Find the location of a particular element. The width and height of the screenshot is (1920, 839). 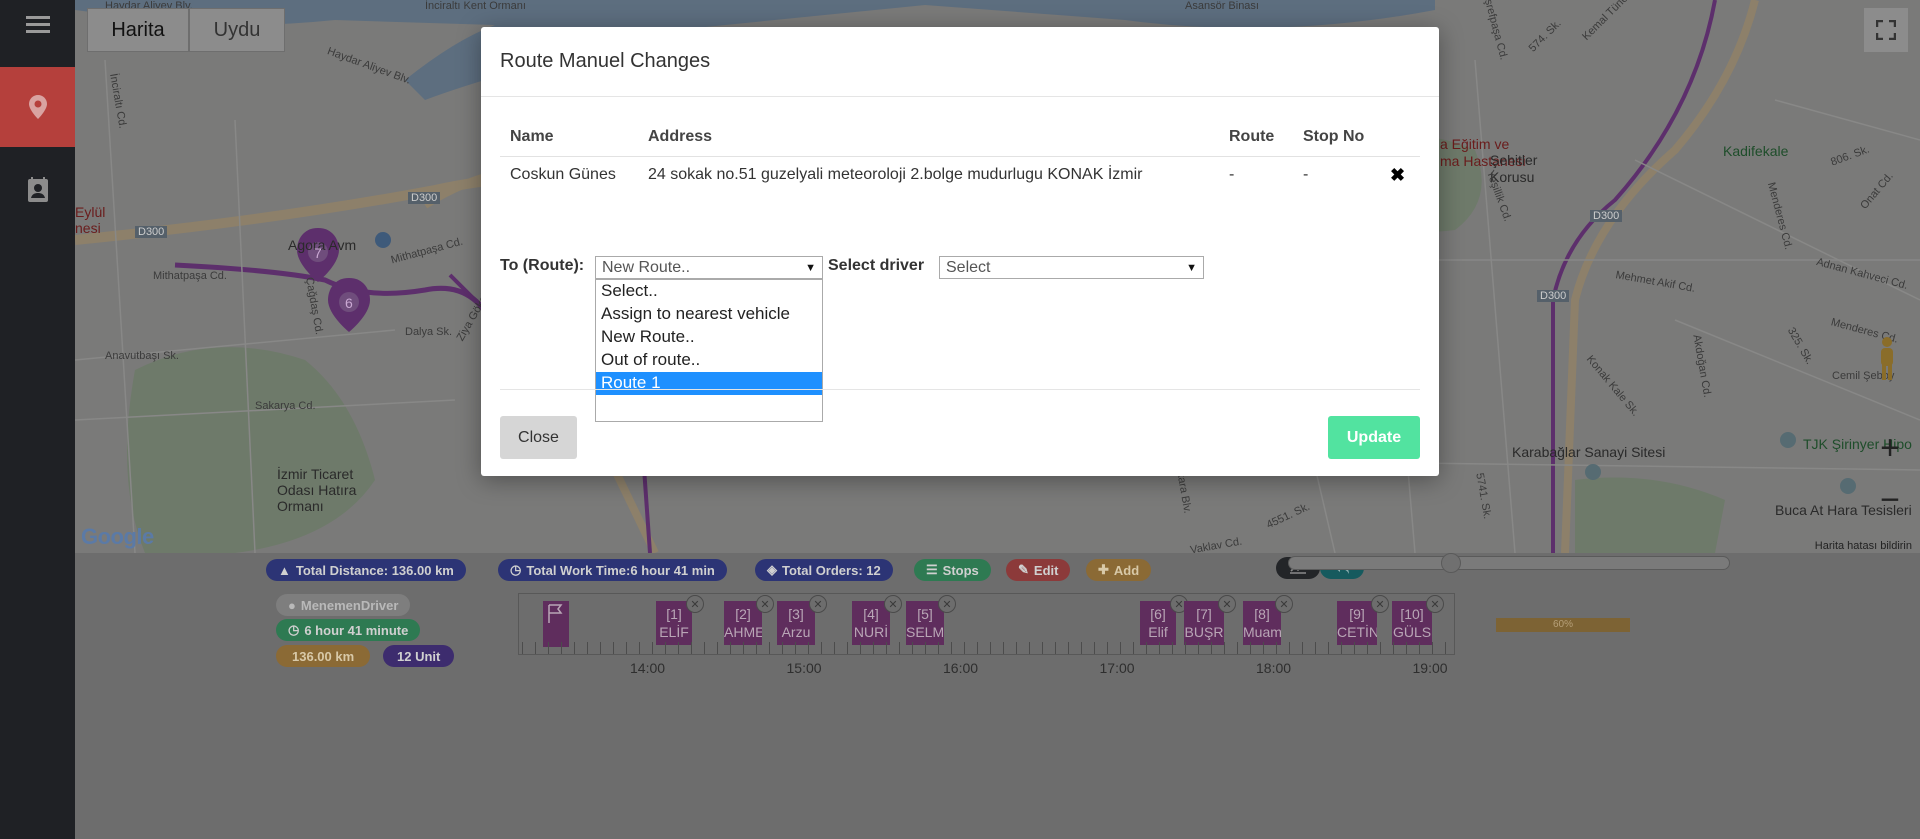

route-option: Select.. is located at coordinates (709, 291).